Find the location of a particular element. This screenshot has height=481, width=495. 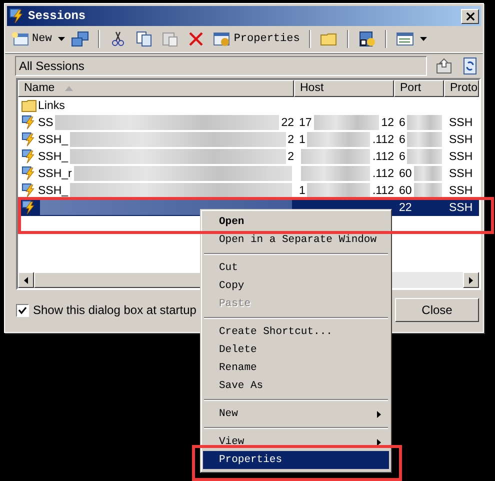

session-name: Links is located at coordinates (51, 106).